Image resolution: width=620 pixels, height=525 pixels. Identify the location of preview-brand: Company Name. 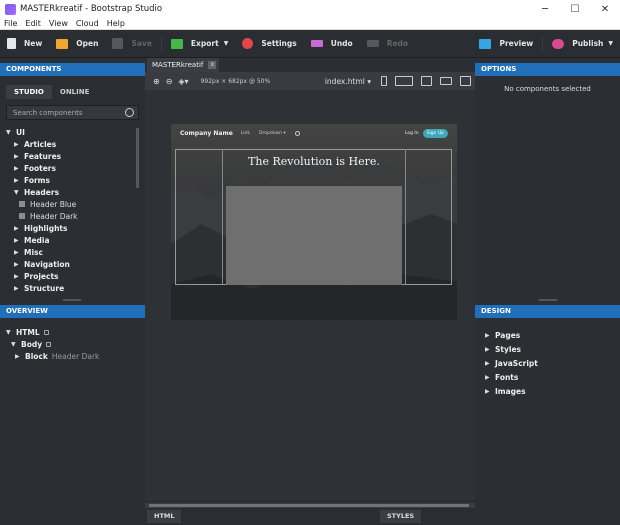
(206, 133).